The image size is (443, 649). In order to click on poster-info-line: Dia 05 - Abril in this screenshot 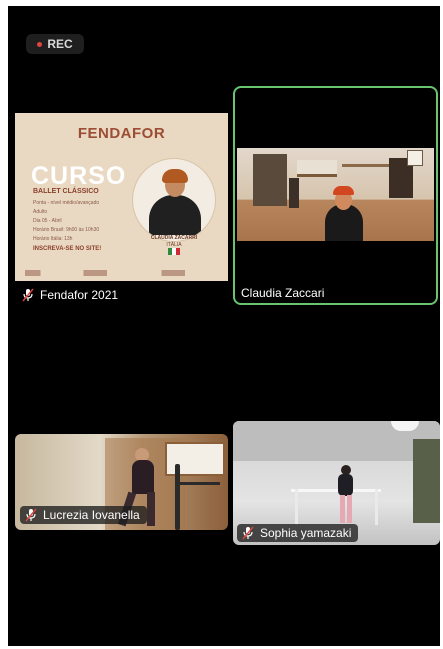, I will do `click(47, 221)`.